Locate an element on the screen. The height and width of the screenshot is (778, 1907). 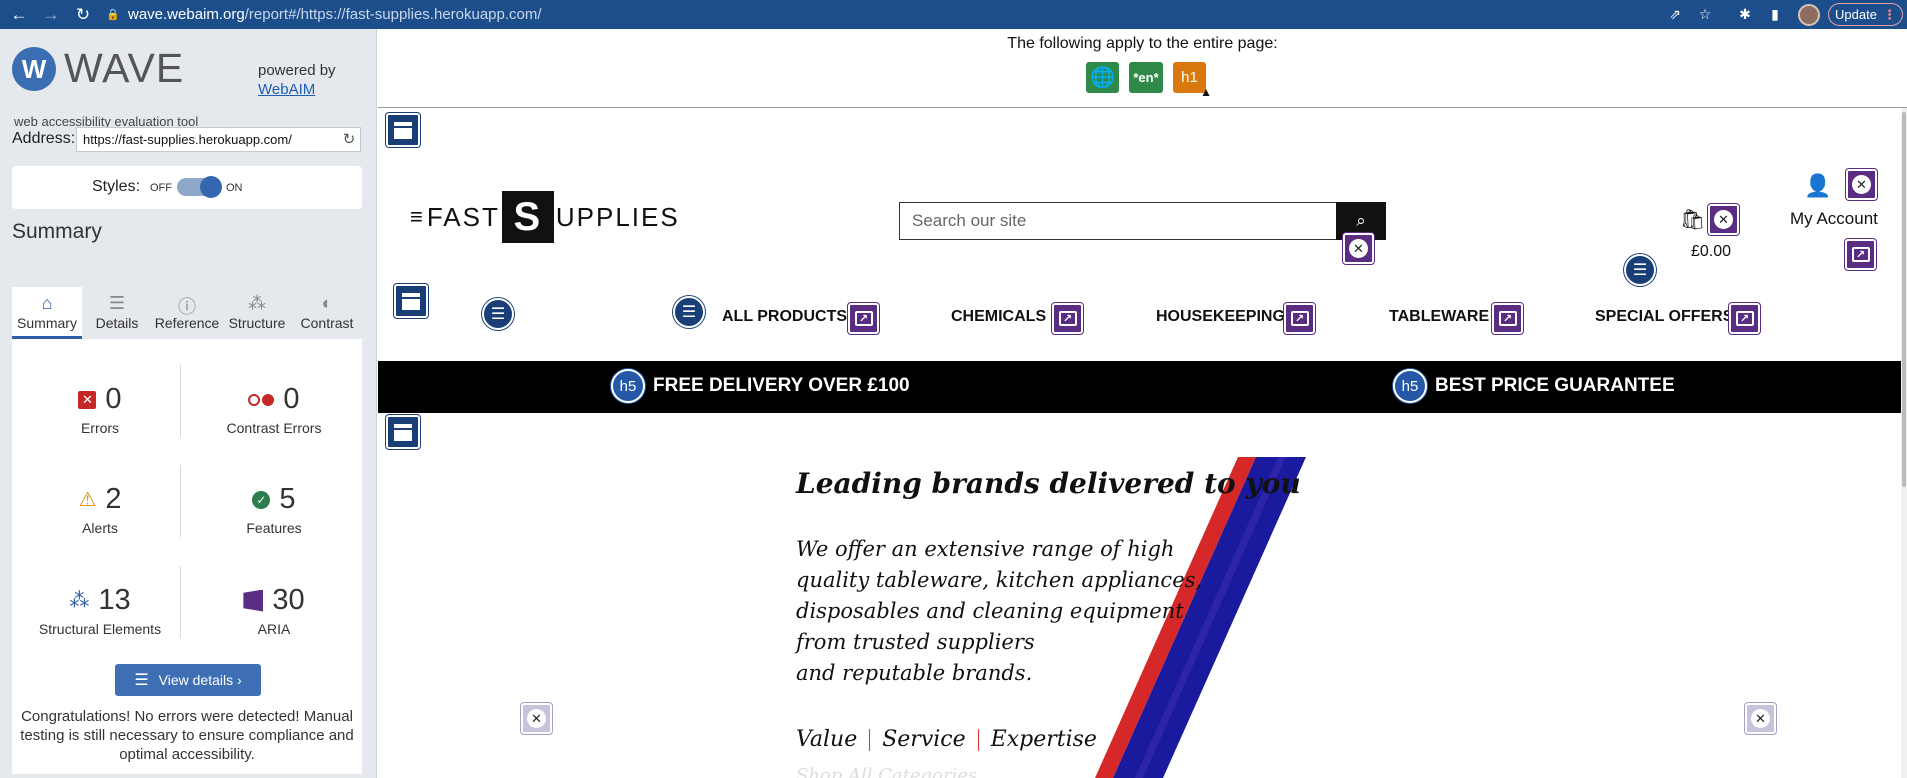
price-guarantee-text: BEST PRICE GUARANTEE is located at coordinates (1555, 385).